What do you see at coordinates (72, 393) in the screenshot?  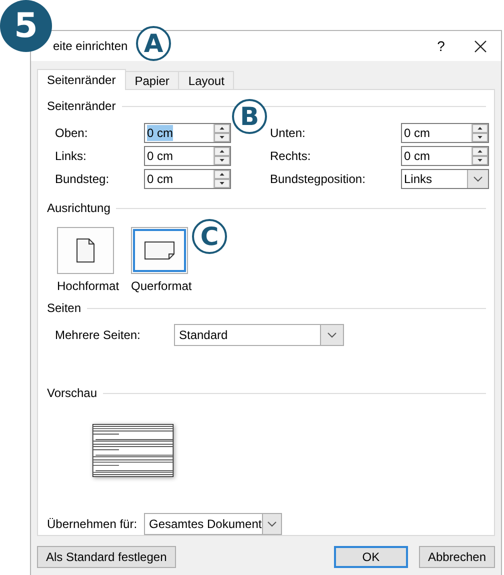 I see `group-heading: Vorschau` at bounding box center [72, 393].